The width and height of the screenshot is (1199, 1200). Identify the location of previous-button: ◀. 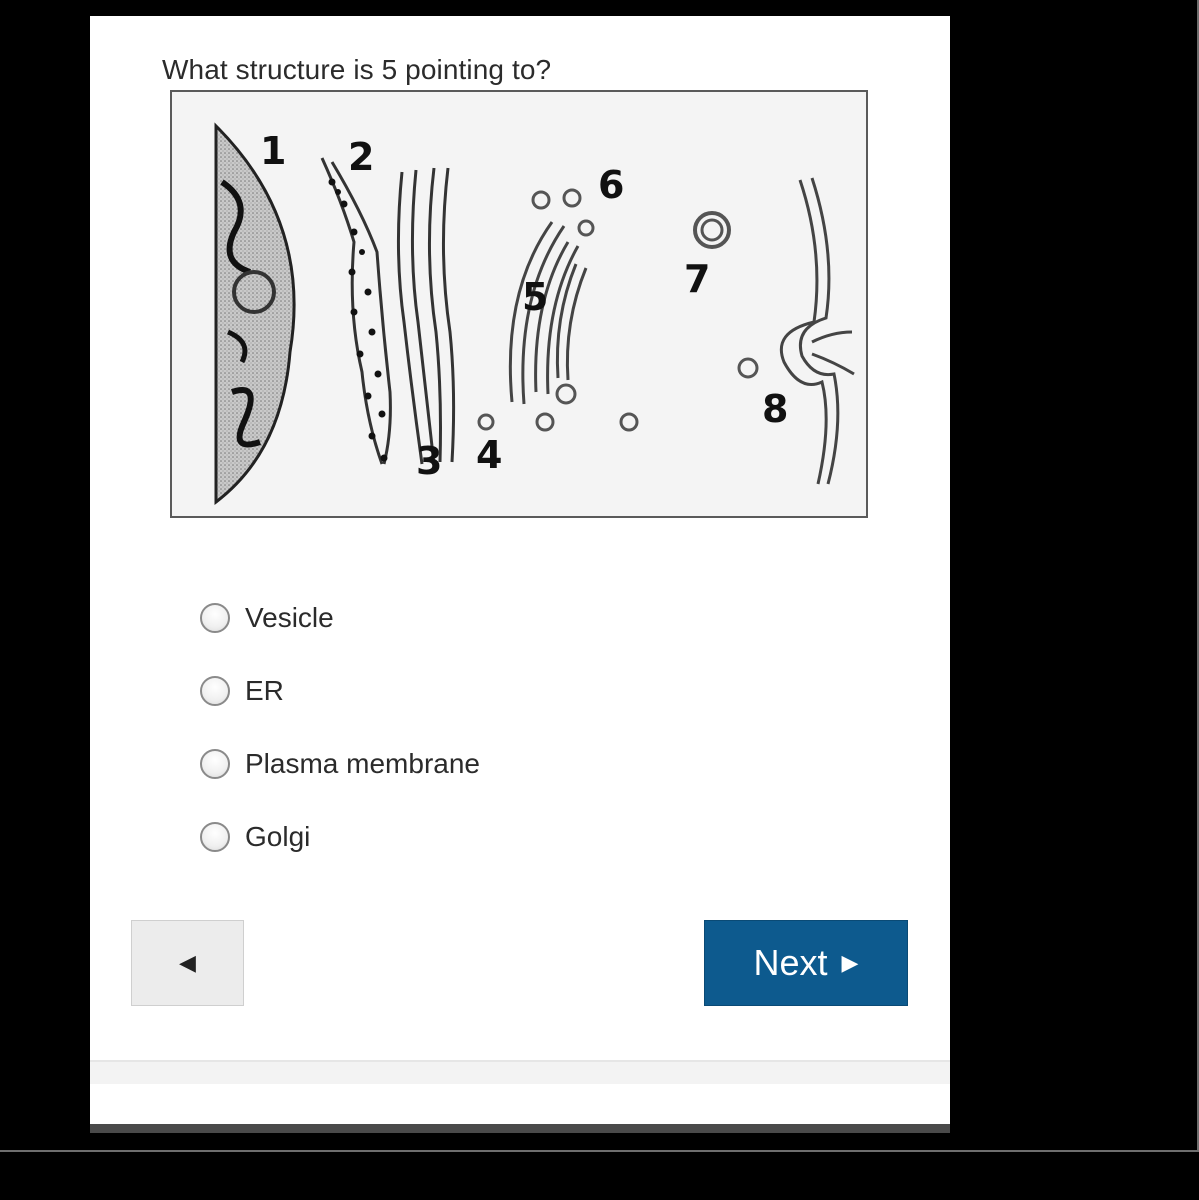
(187, 963).